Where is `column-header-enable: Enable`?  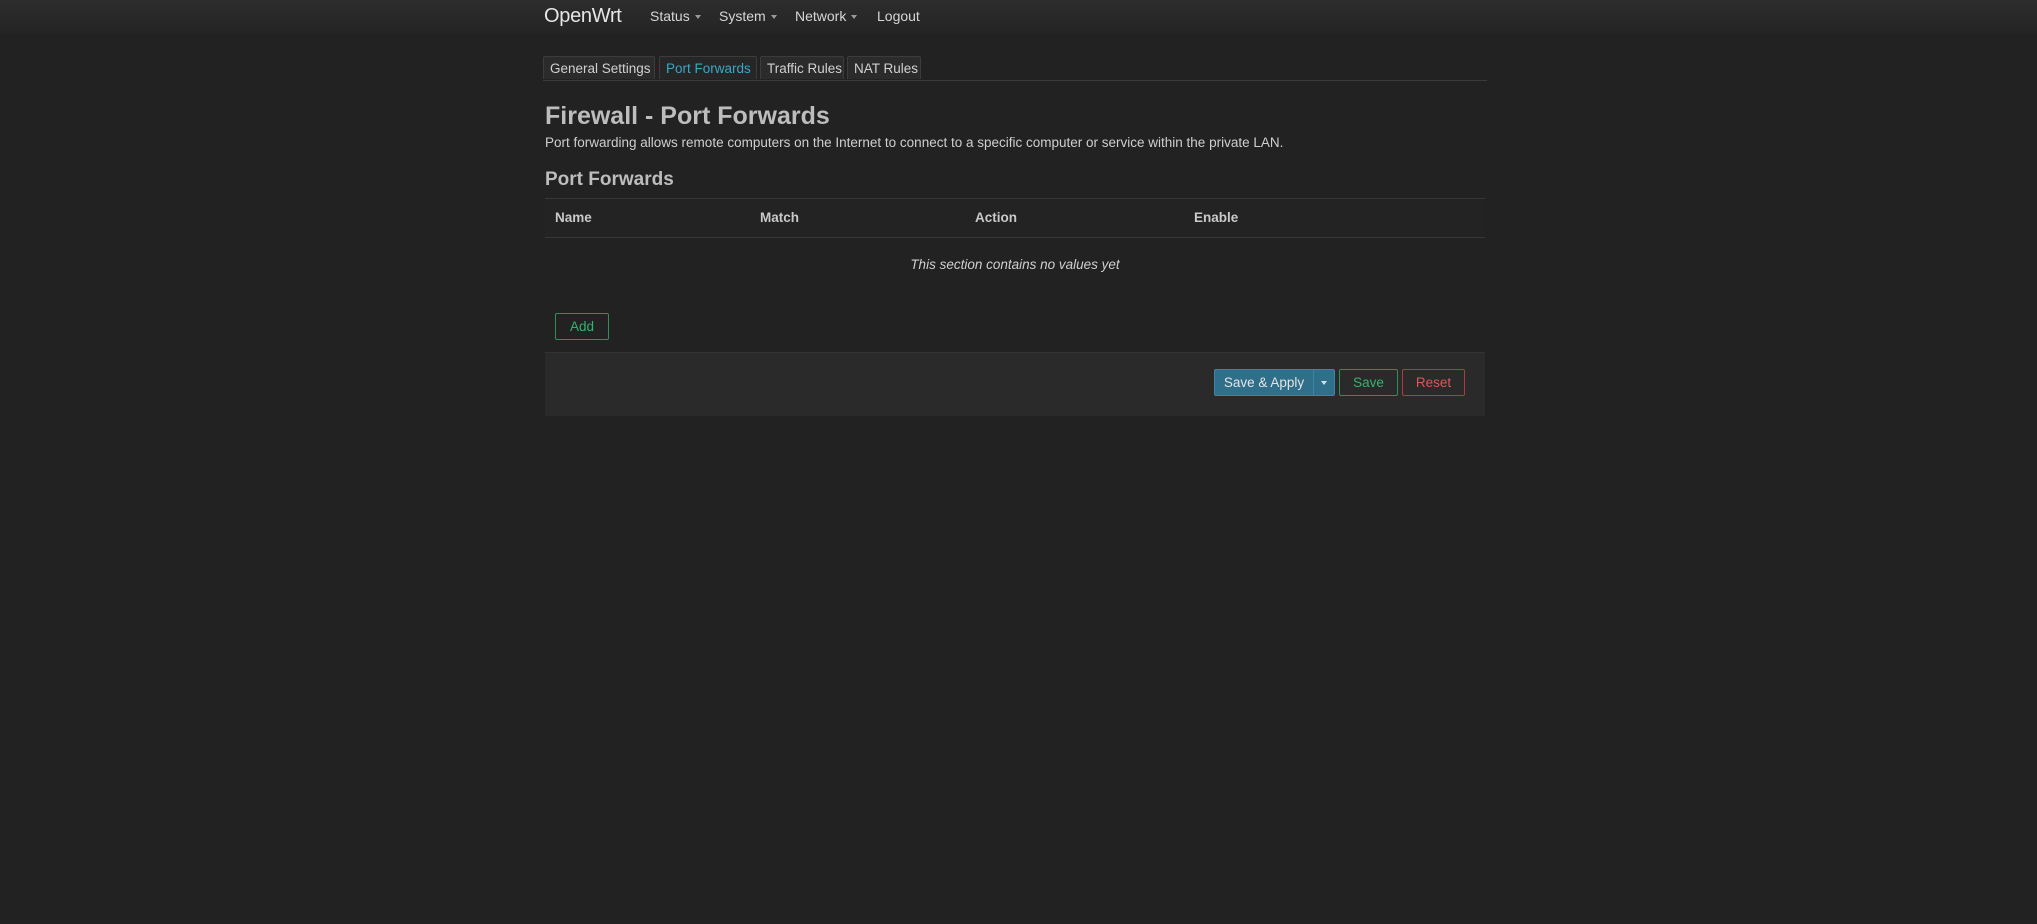 column-header-enable: Enable is located at coordinates (1216, 217).